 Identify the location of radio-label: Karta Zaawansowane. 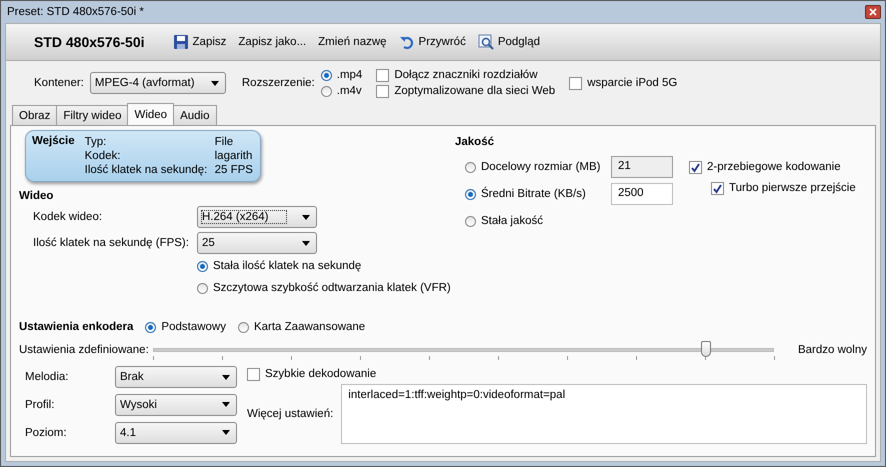
(310, 327).